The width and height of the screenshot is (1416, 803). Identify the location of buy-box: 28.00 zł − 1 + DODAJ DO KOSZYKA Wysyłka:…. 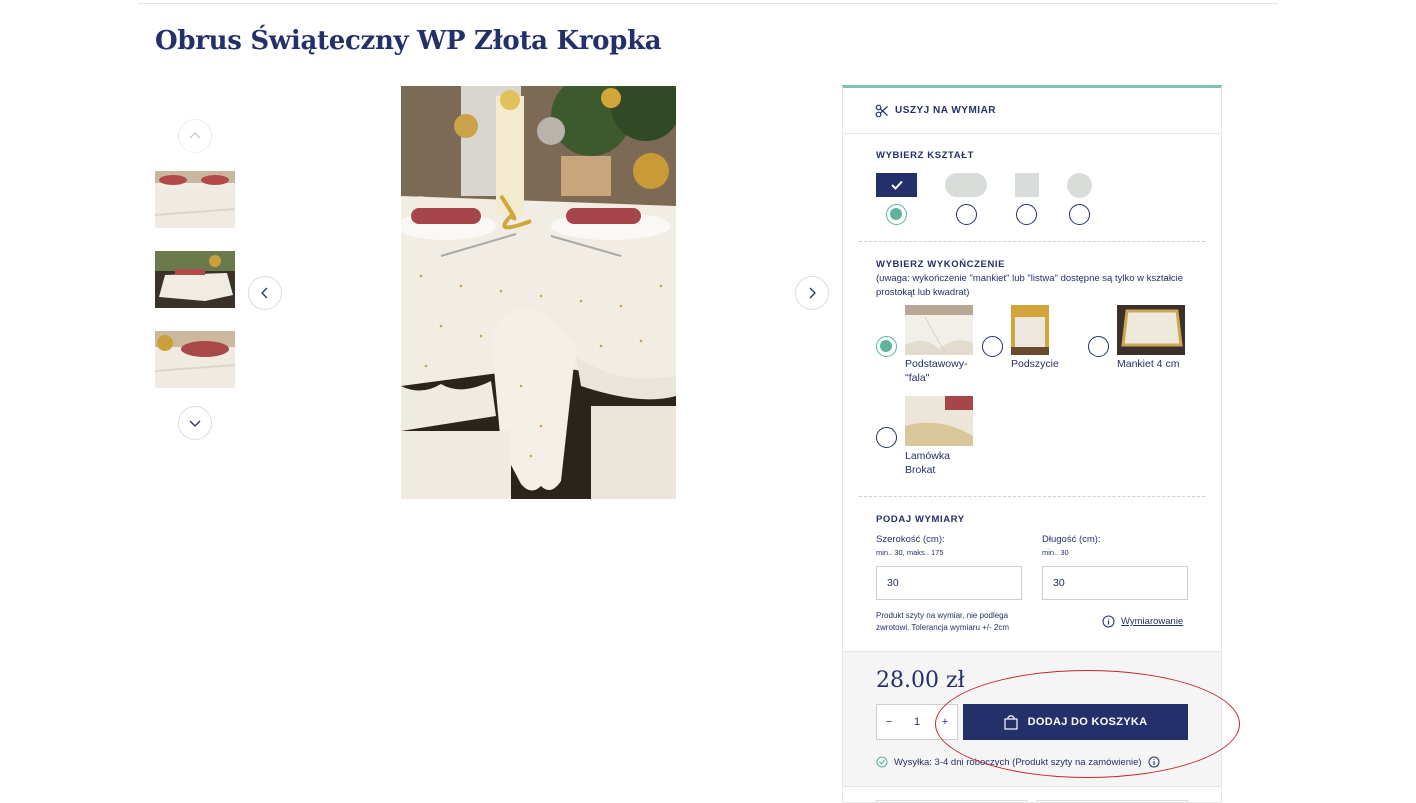
(1032, 719).